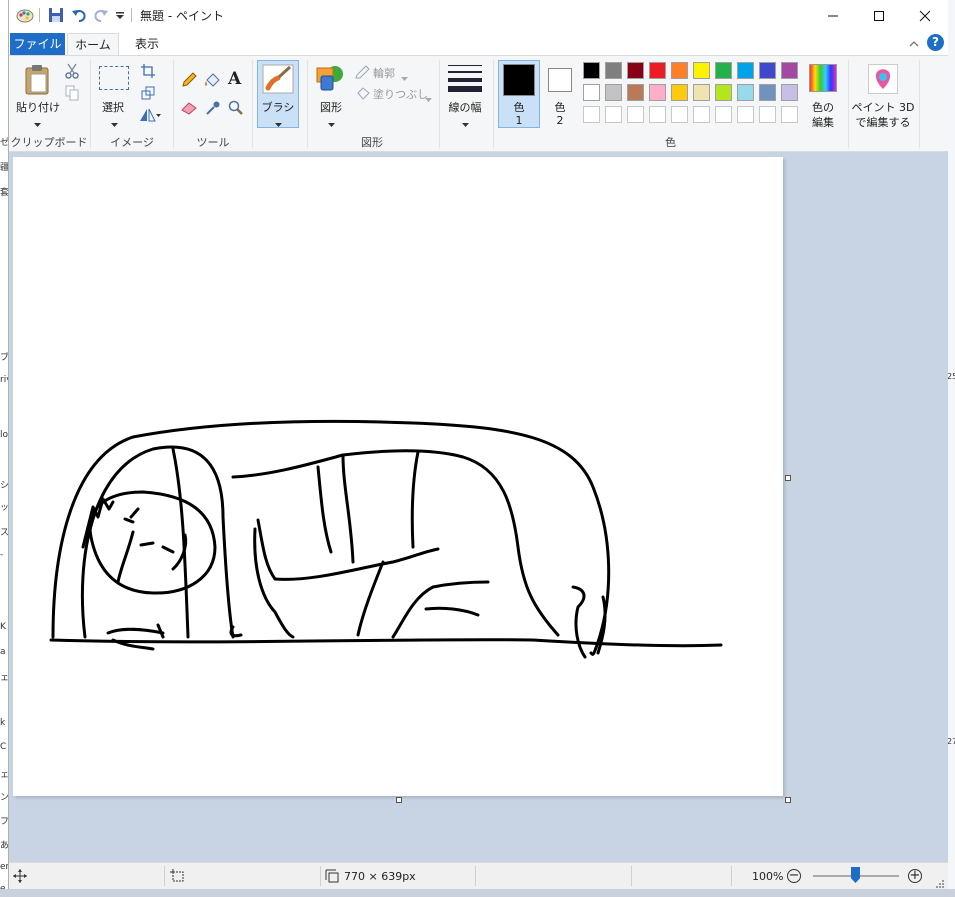 Image resolution: width=955 pixels, height=897 pixels. Describe the element at coordinates (915, 876) in the screenshot. I see `zoom-in-button: +` at that location.